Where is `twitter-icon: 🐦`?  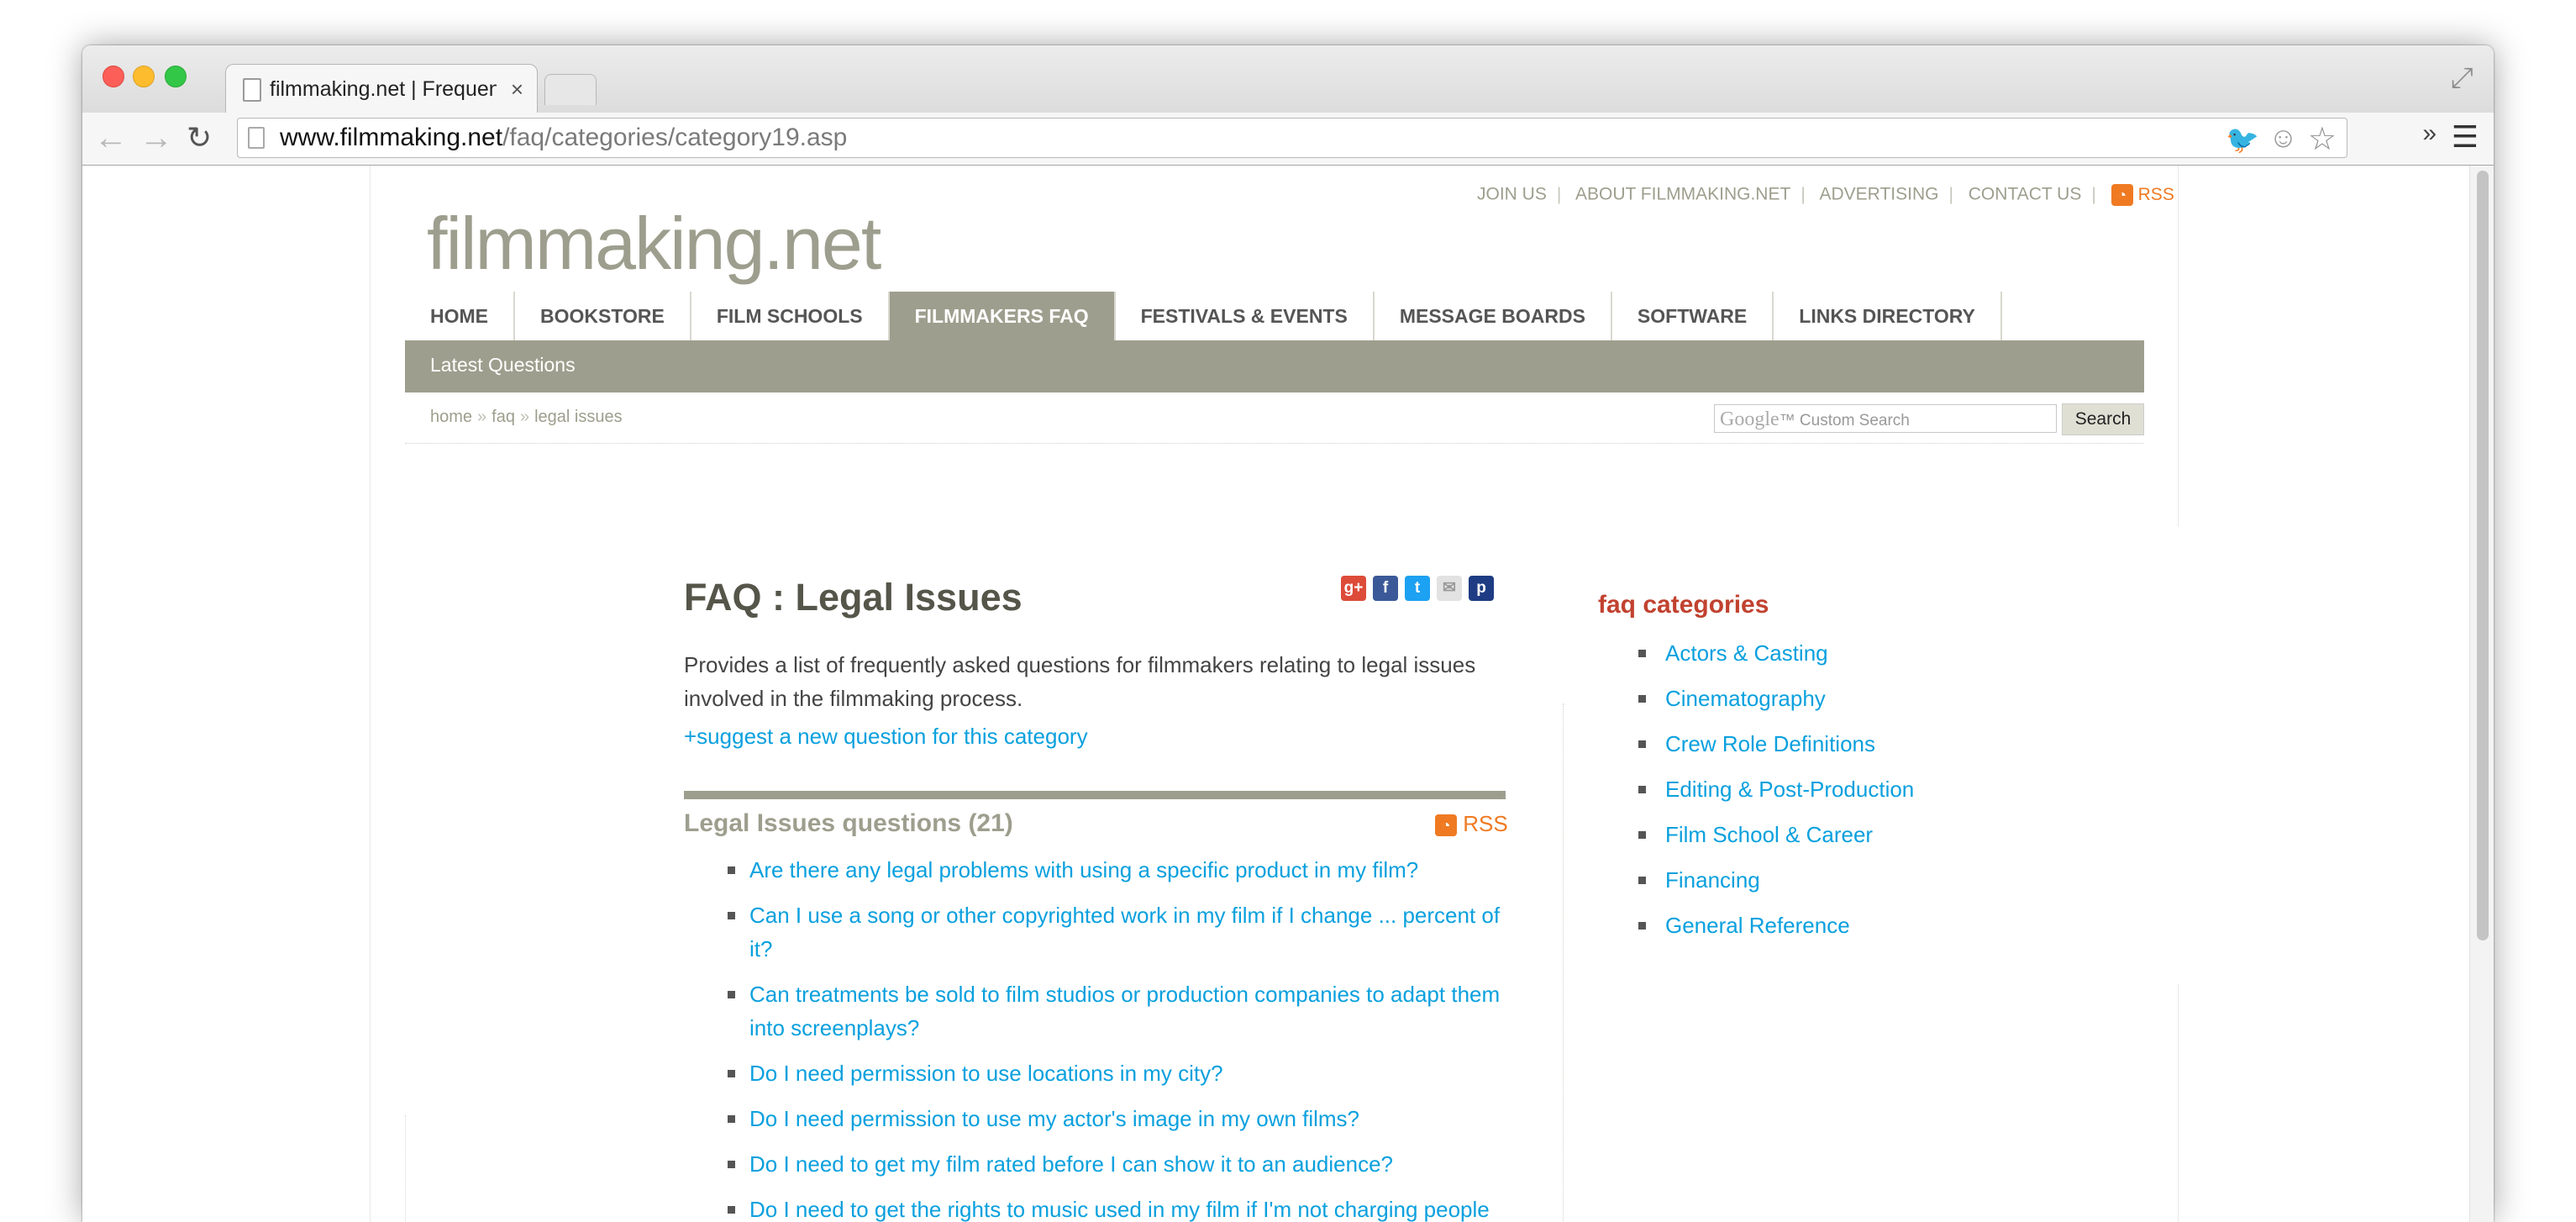 twitter-icon: 🐦 is located at coordinates (2242, 139).